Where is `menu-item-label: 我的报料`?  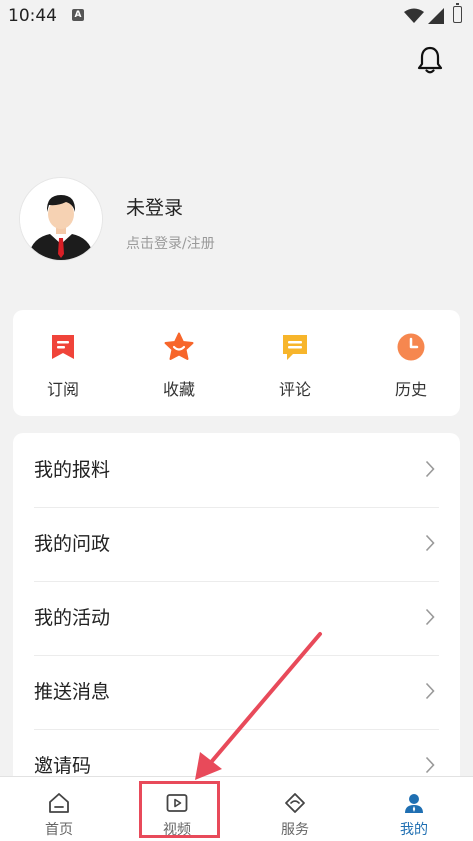
menu-item-label: 我的报料 is located at coordinates (72, 470).